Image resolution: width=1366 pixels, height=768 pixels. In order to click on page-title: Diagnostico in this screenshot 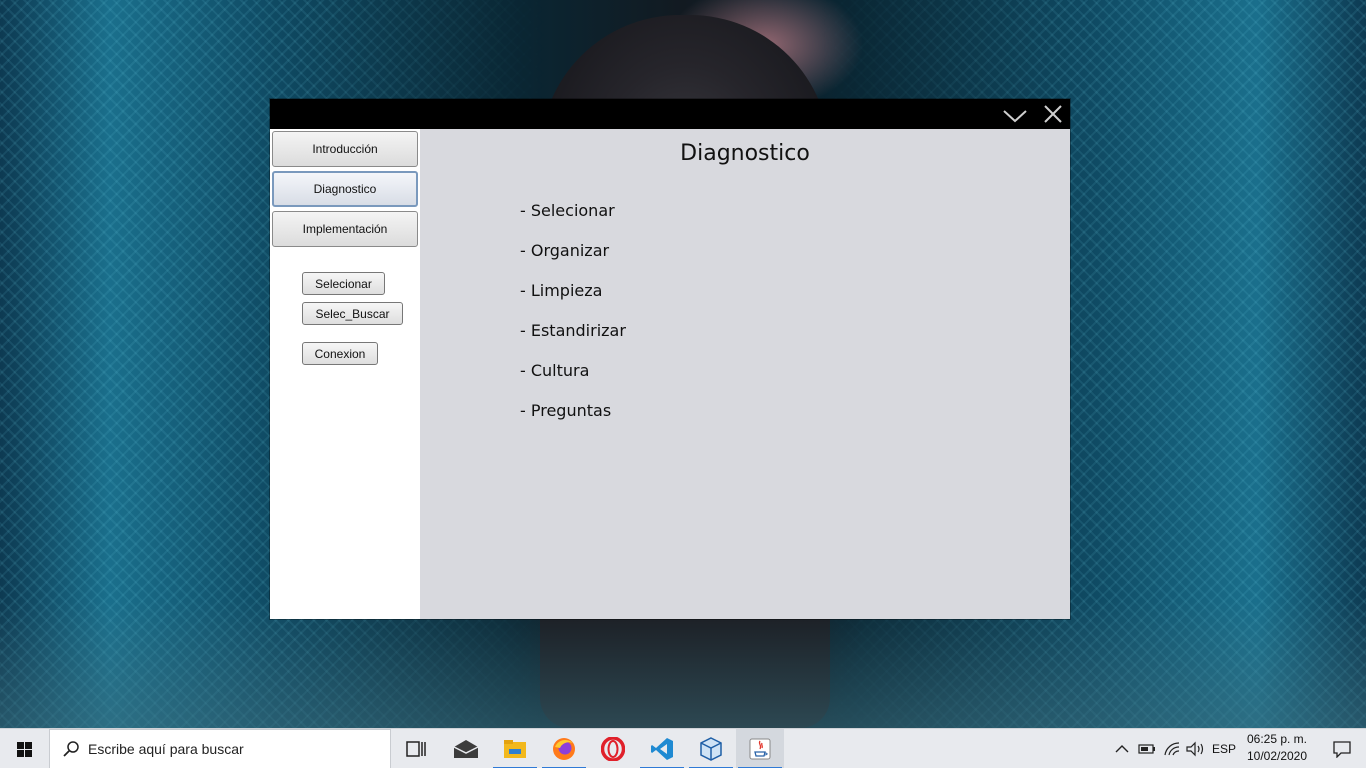, I will do `click(745, 153)`.